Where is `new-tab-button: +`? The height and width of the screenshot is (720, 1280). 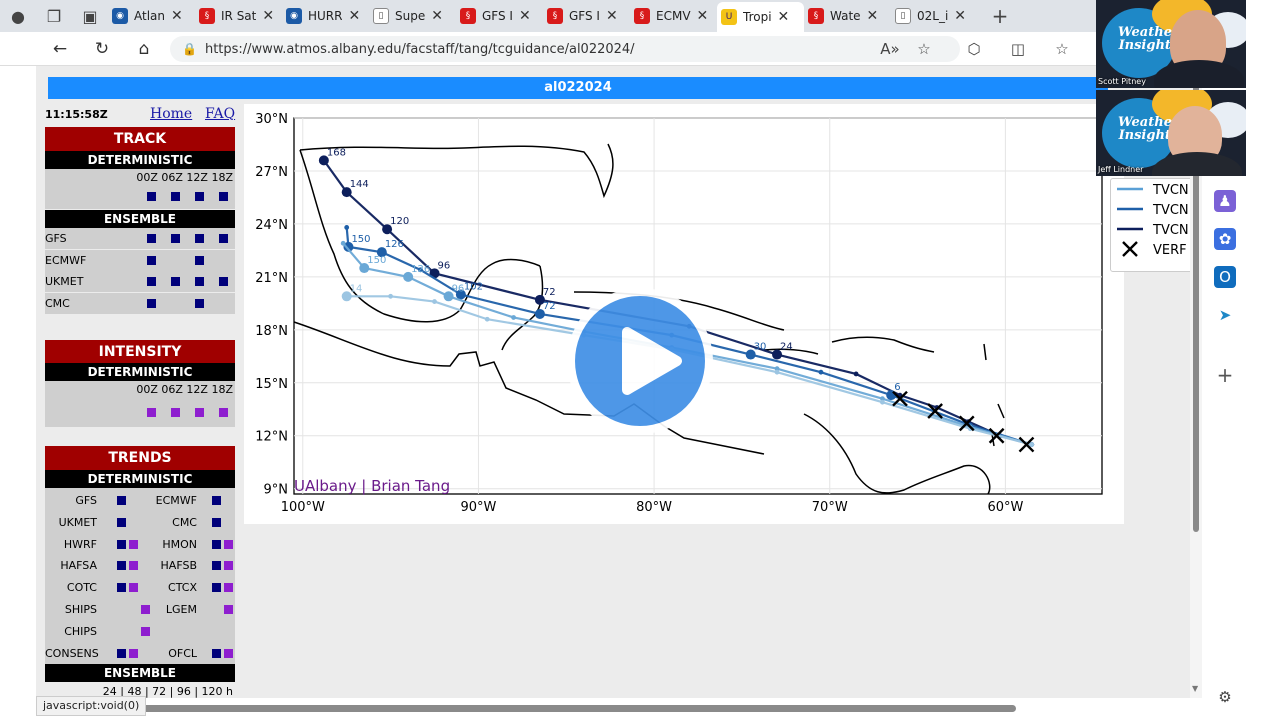
new-tab-button: + is located at coordinates (1000, 16).